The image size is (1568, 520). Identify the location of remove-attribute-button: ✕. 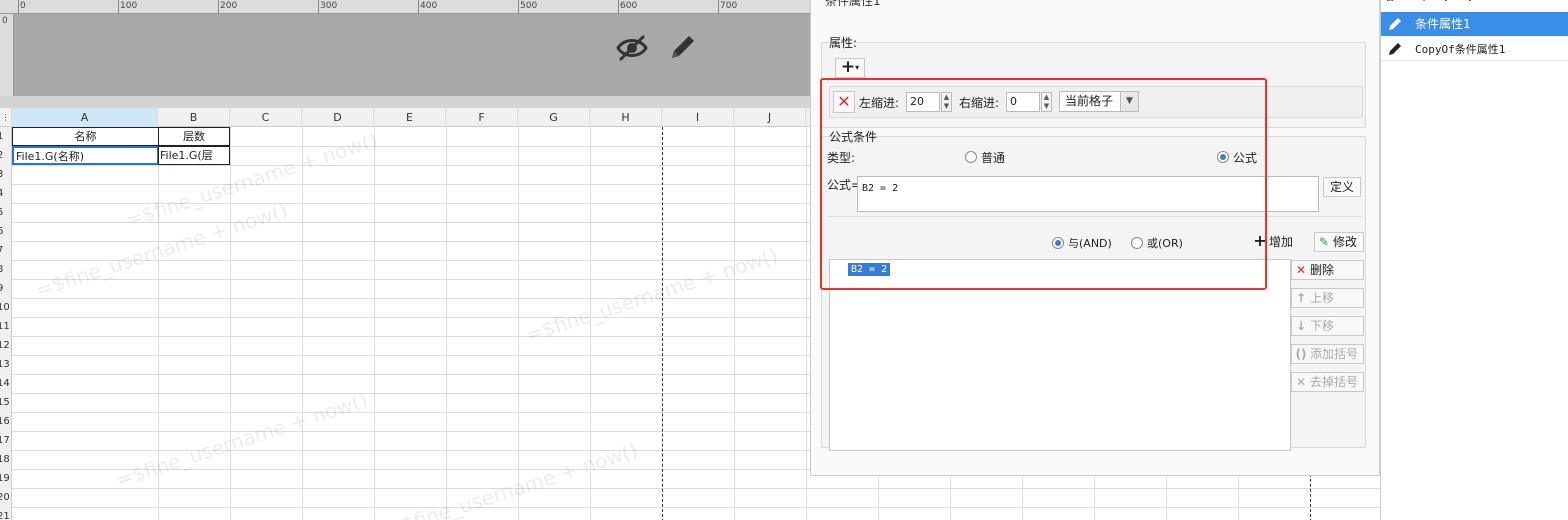
(844, 102).